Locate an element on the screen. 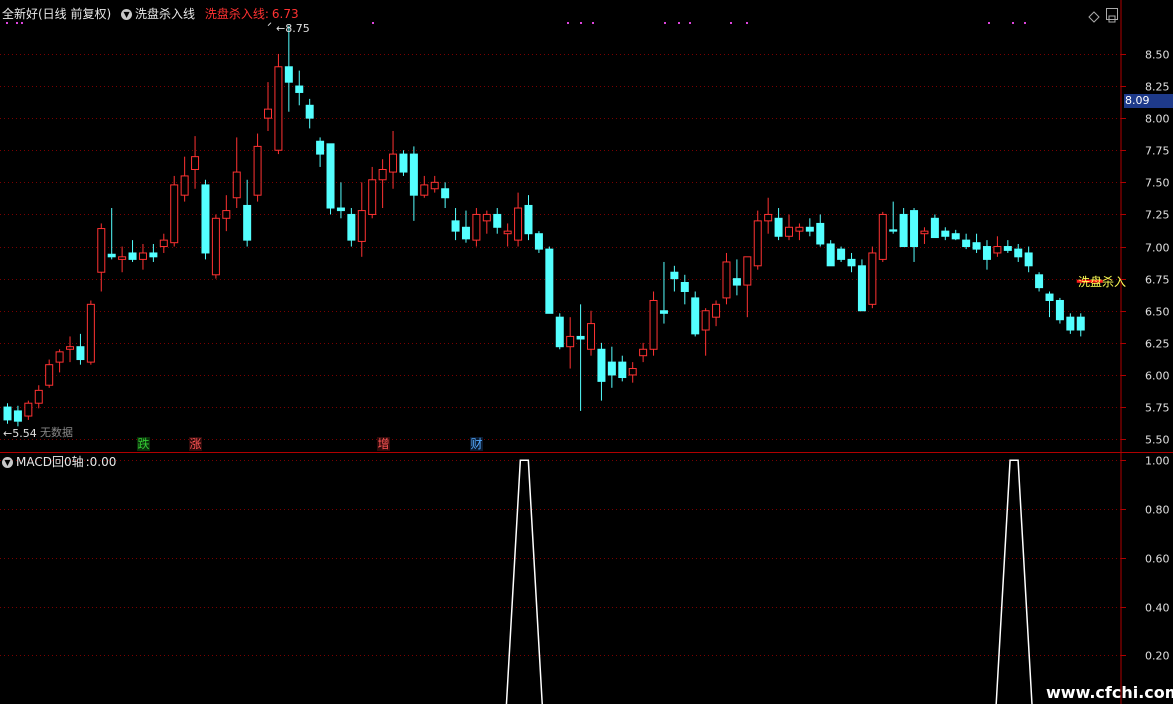 Image resolution: width=1173 pixels, height=704 pixels. price-tick-label: 6.75 is located at coordinates (1157, 280).